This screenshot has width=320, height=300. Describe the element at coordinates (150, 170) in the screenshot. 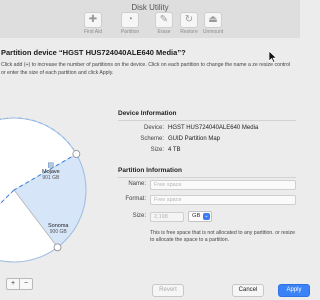

I see `partition-info-title: Partition Information` at that location.